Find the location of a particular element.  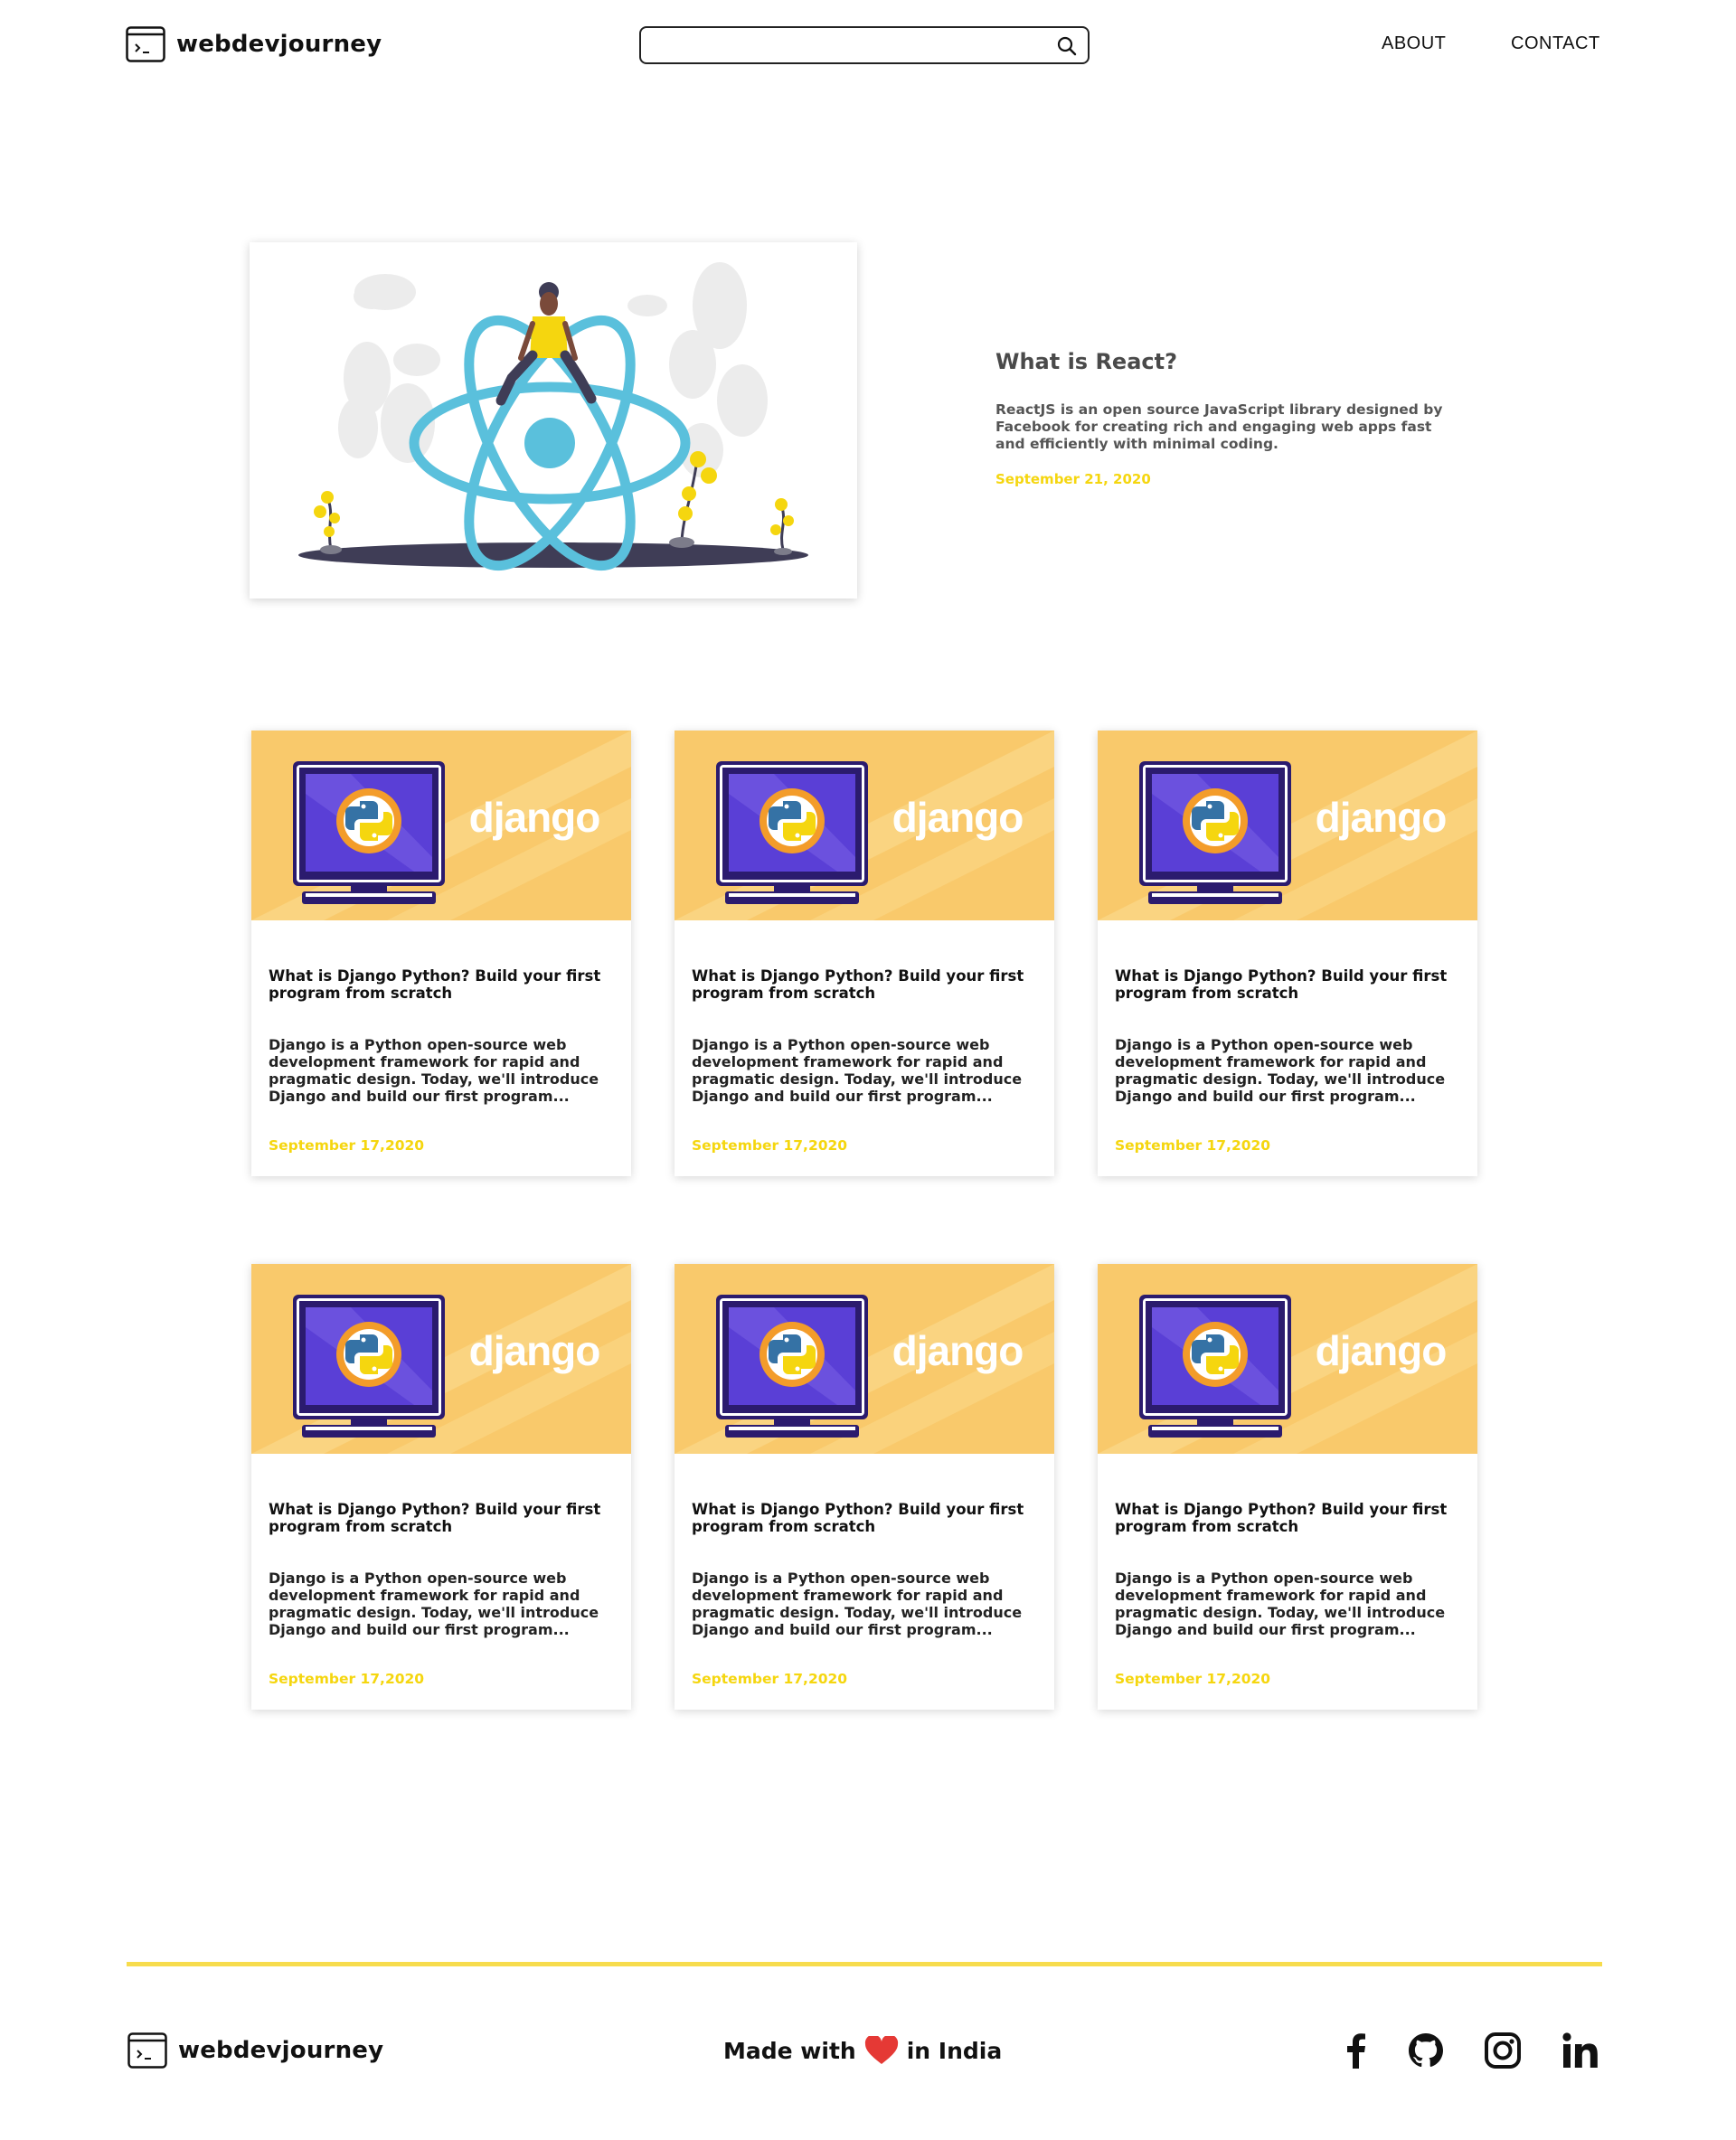

made-with-love: Made with in India is located at coordinates (863, 2050).